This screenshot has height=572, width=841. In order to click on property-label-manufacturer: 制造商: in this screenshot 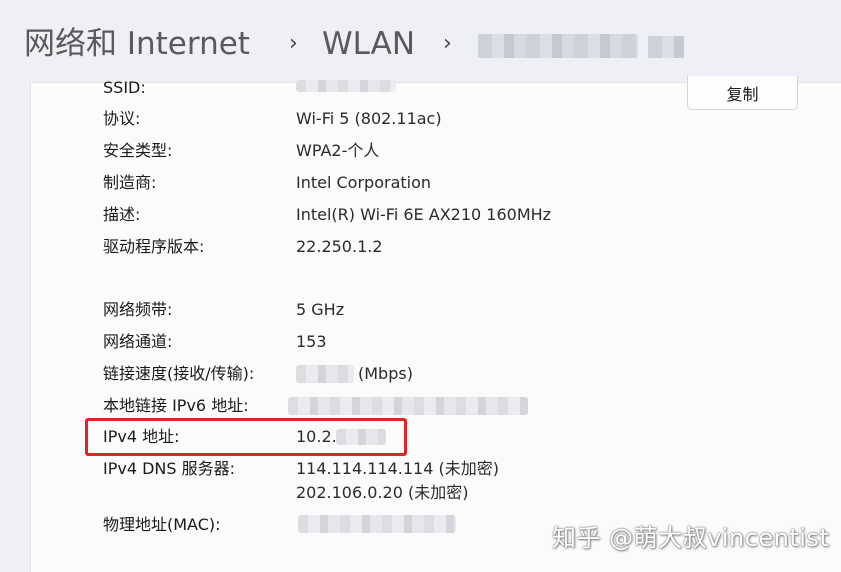, I will do `click(130, 182)`.